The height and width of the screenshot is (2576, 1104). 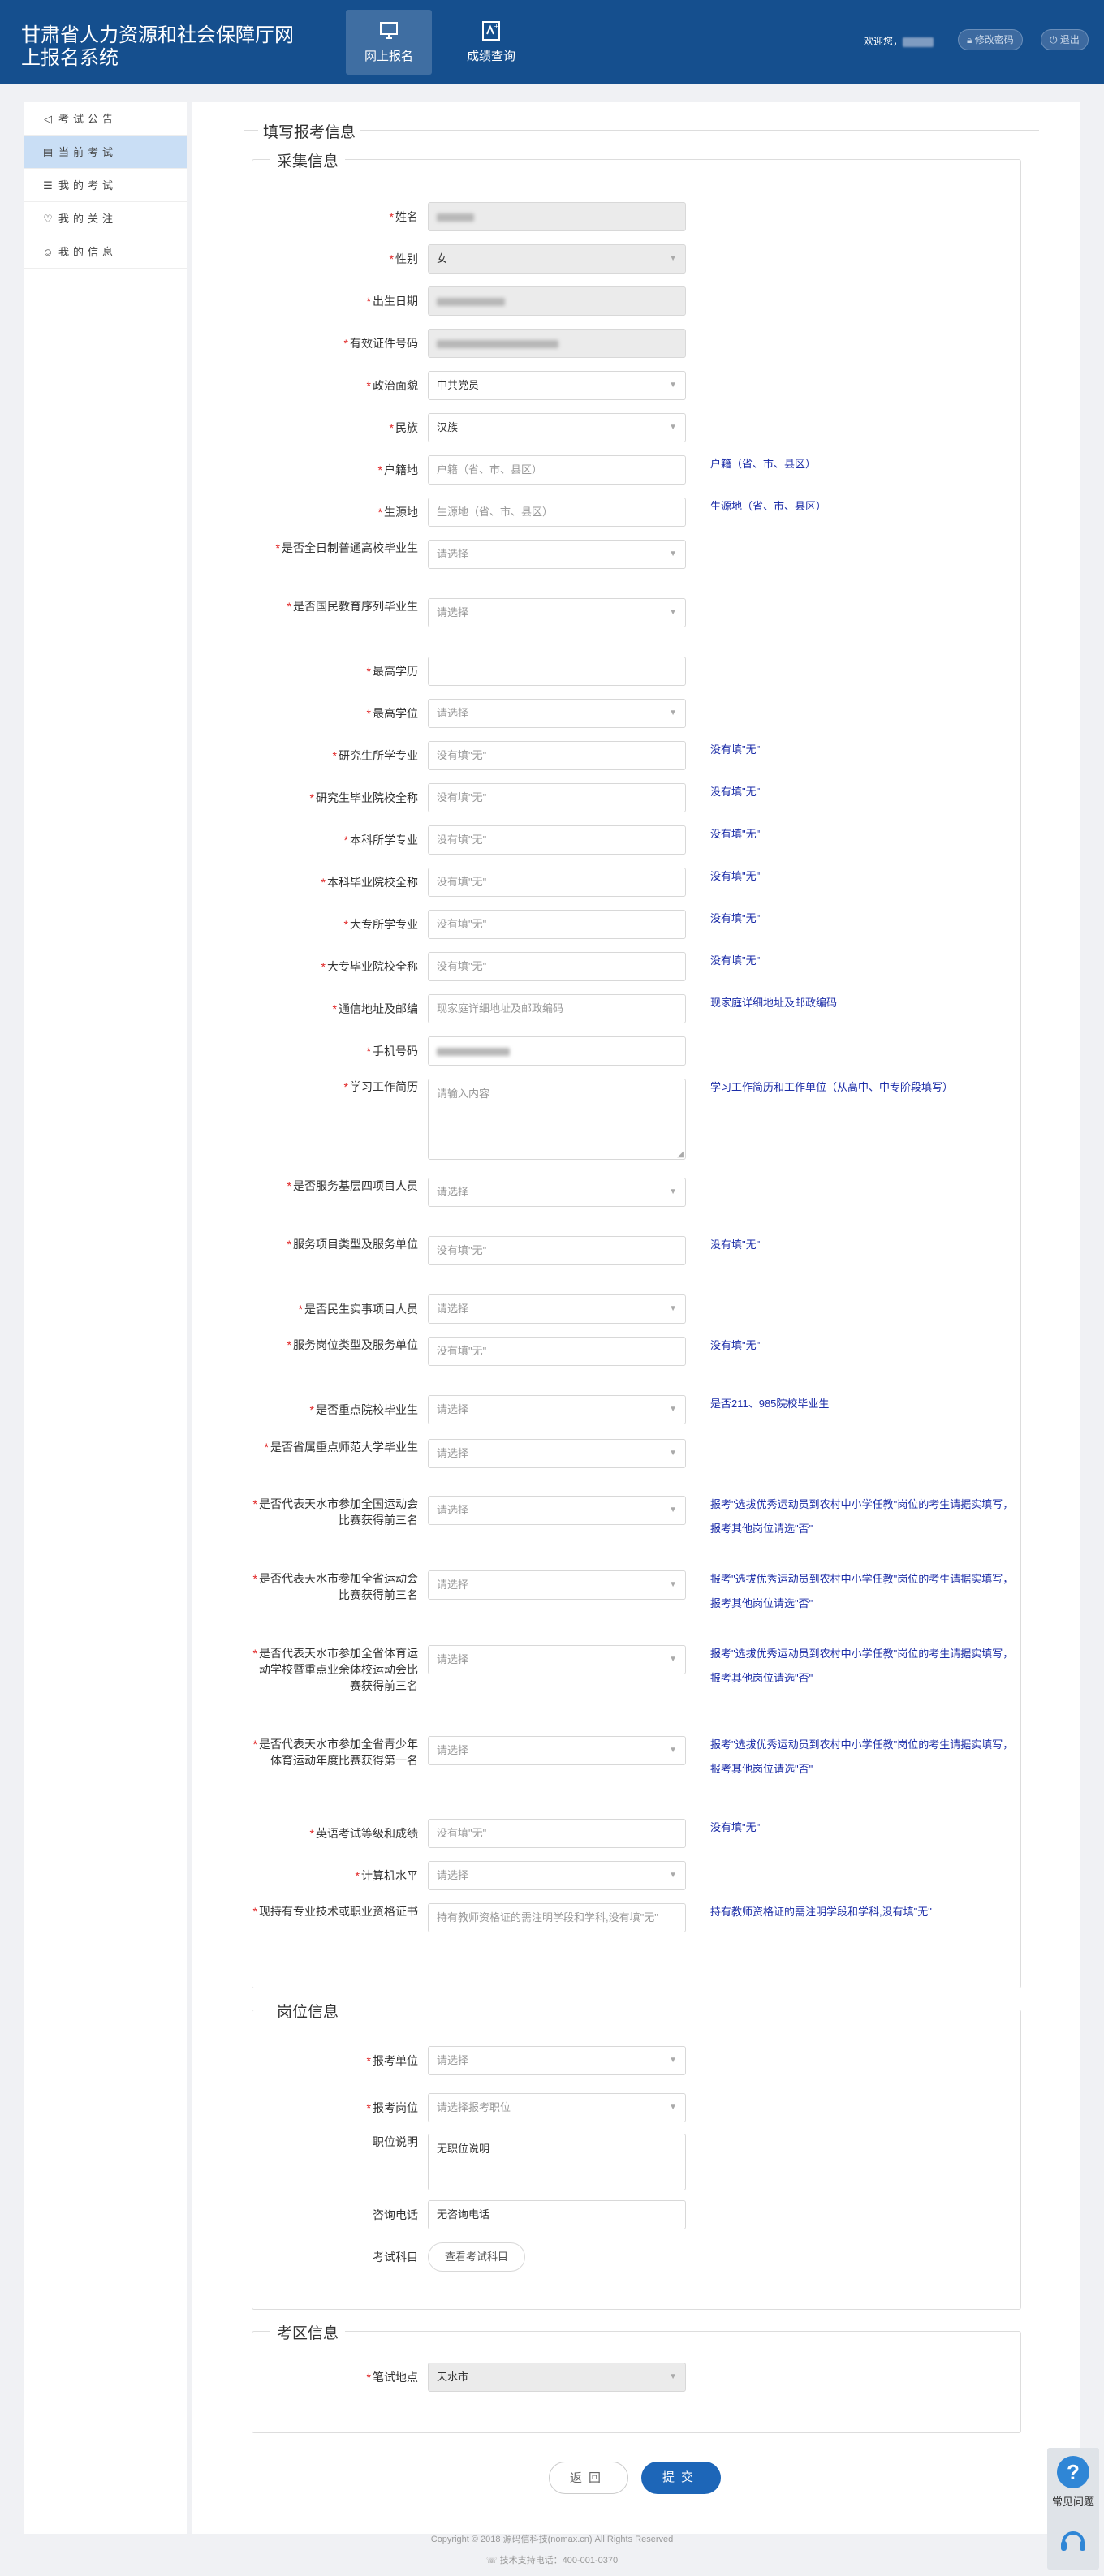 I want to click on text-input: 户籍（省、市、县区）, so click(x=557, y=470).